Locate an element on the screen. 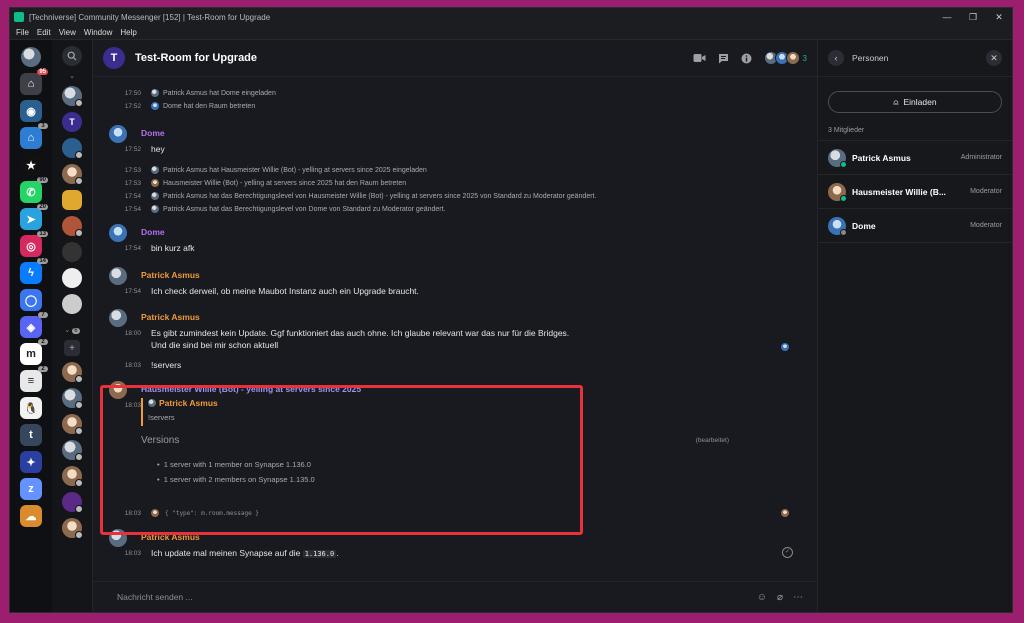 This screenshot has height=623, width=1024. emoji-icon: ☺ is located at coordinates (762, 597).